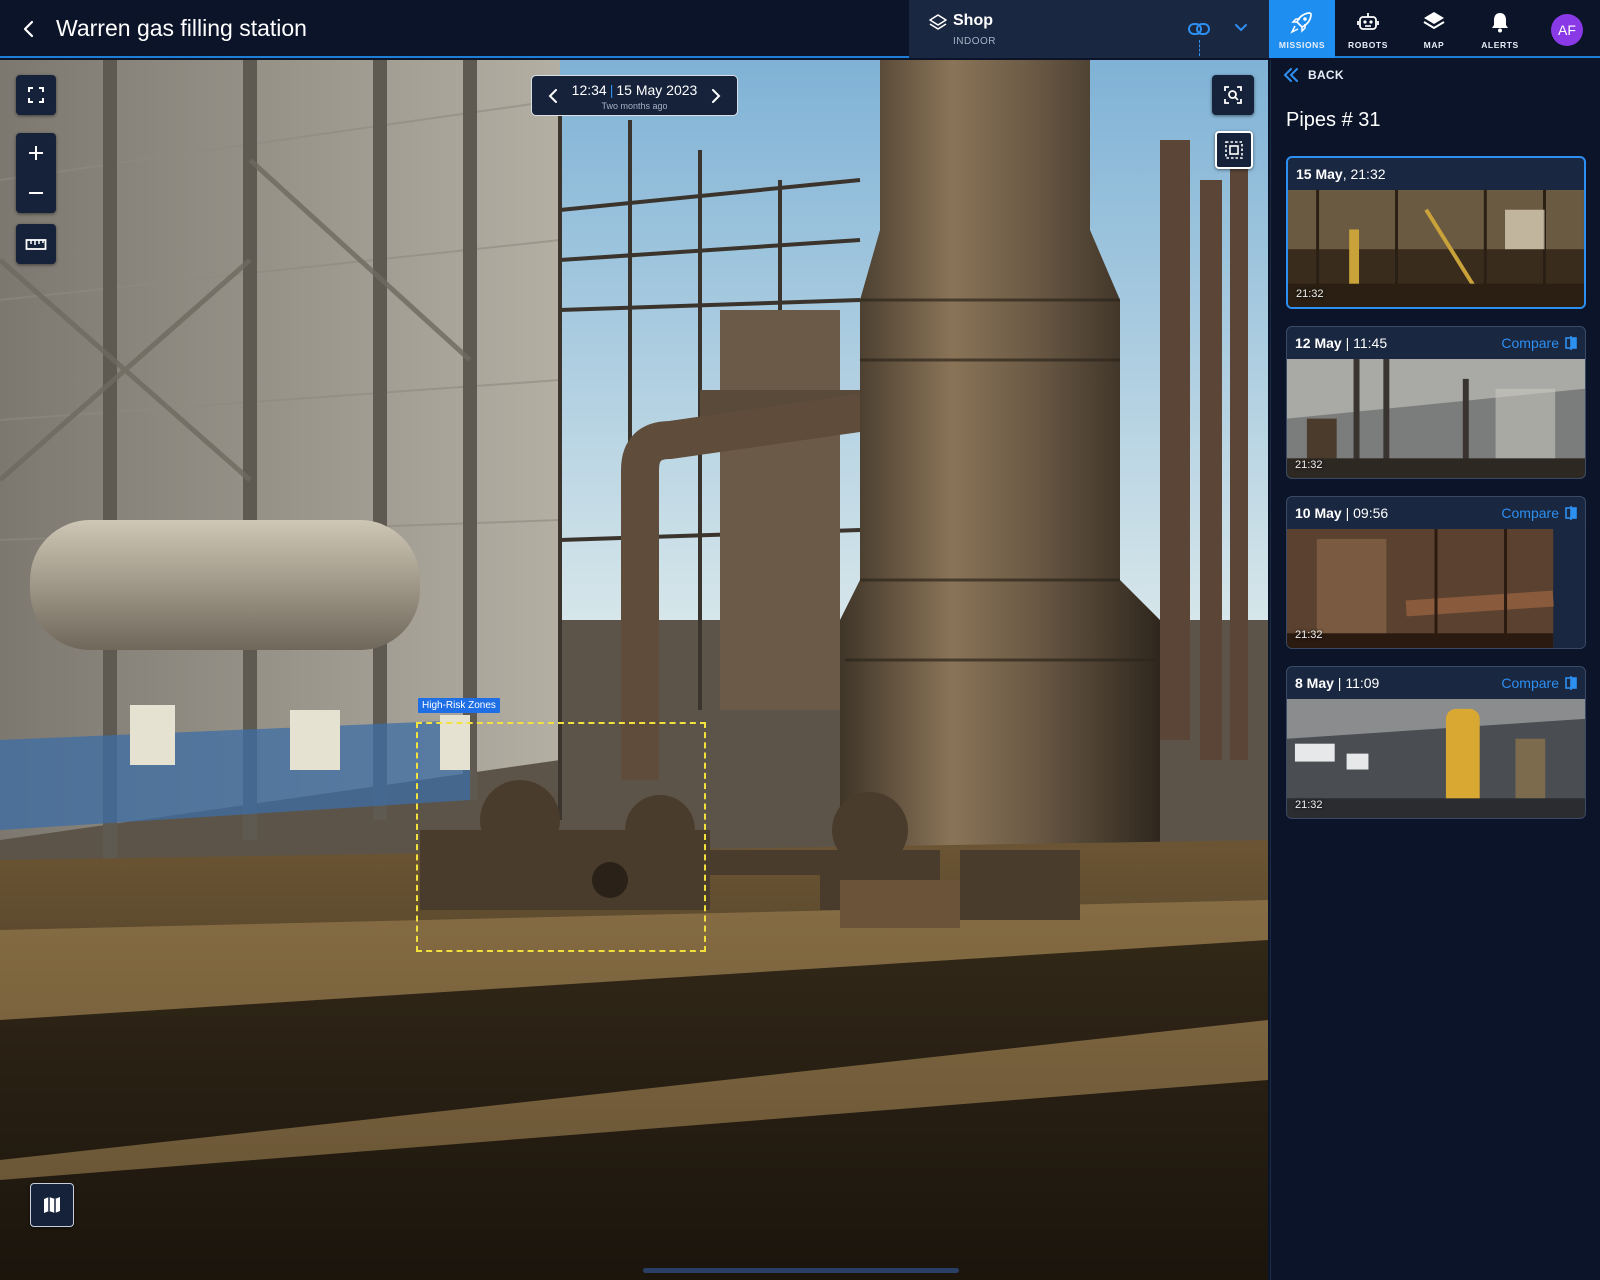 The height and width of the screenshot is (1280, 1600). I want to click on zoom-in-button, so click(36, 153).